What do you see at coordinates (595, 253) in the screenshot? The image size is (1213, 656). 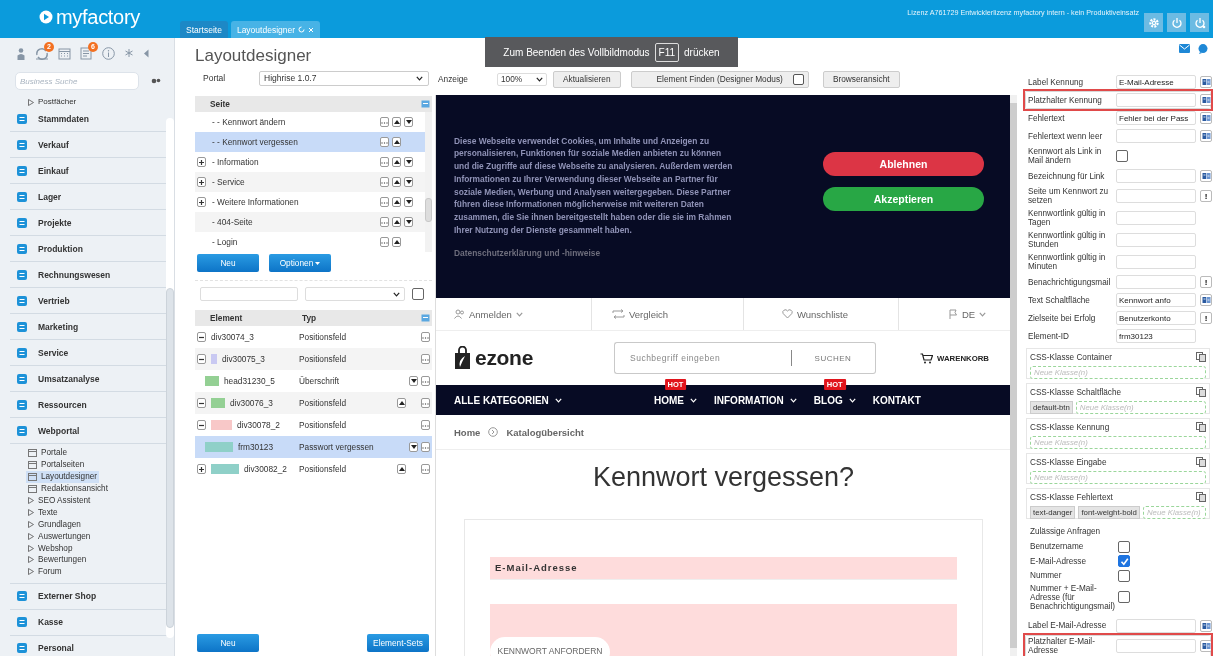 I see `privacy-link: Datenschutzerklärung und -hinweise` at bounding box center [595, 253].